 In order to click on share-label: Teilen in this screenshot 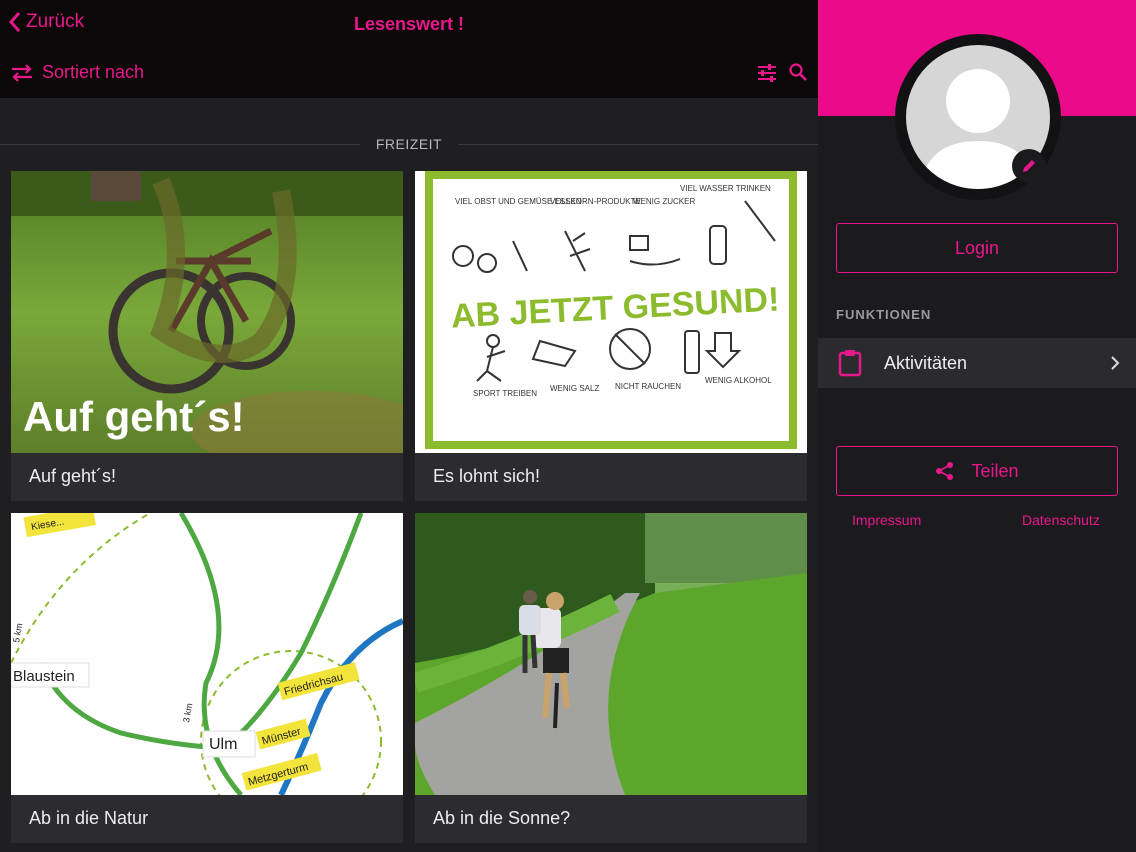, I will do `click(995, 470)`.